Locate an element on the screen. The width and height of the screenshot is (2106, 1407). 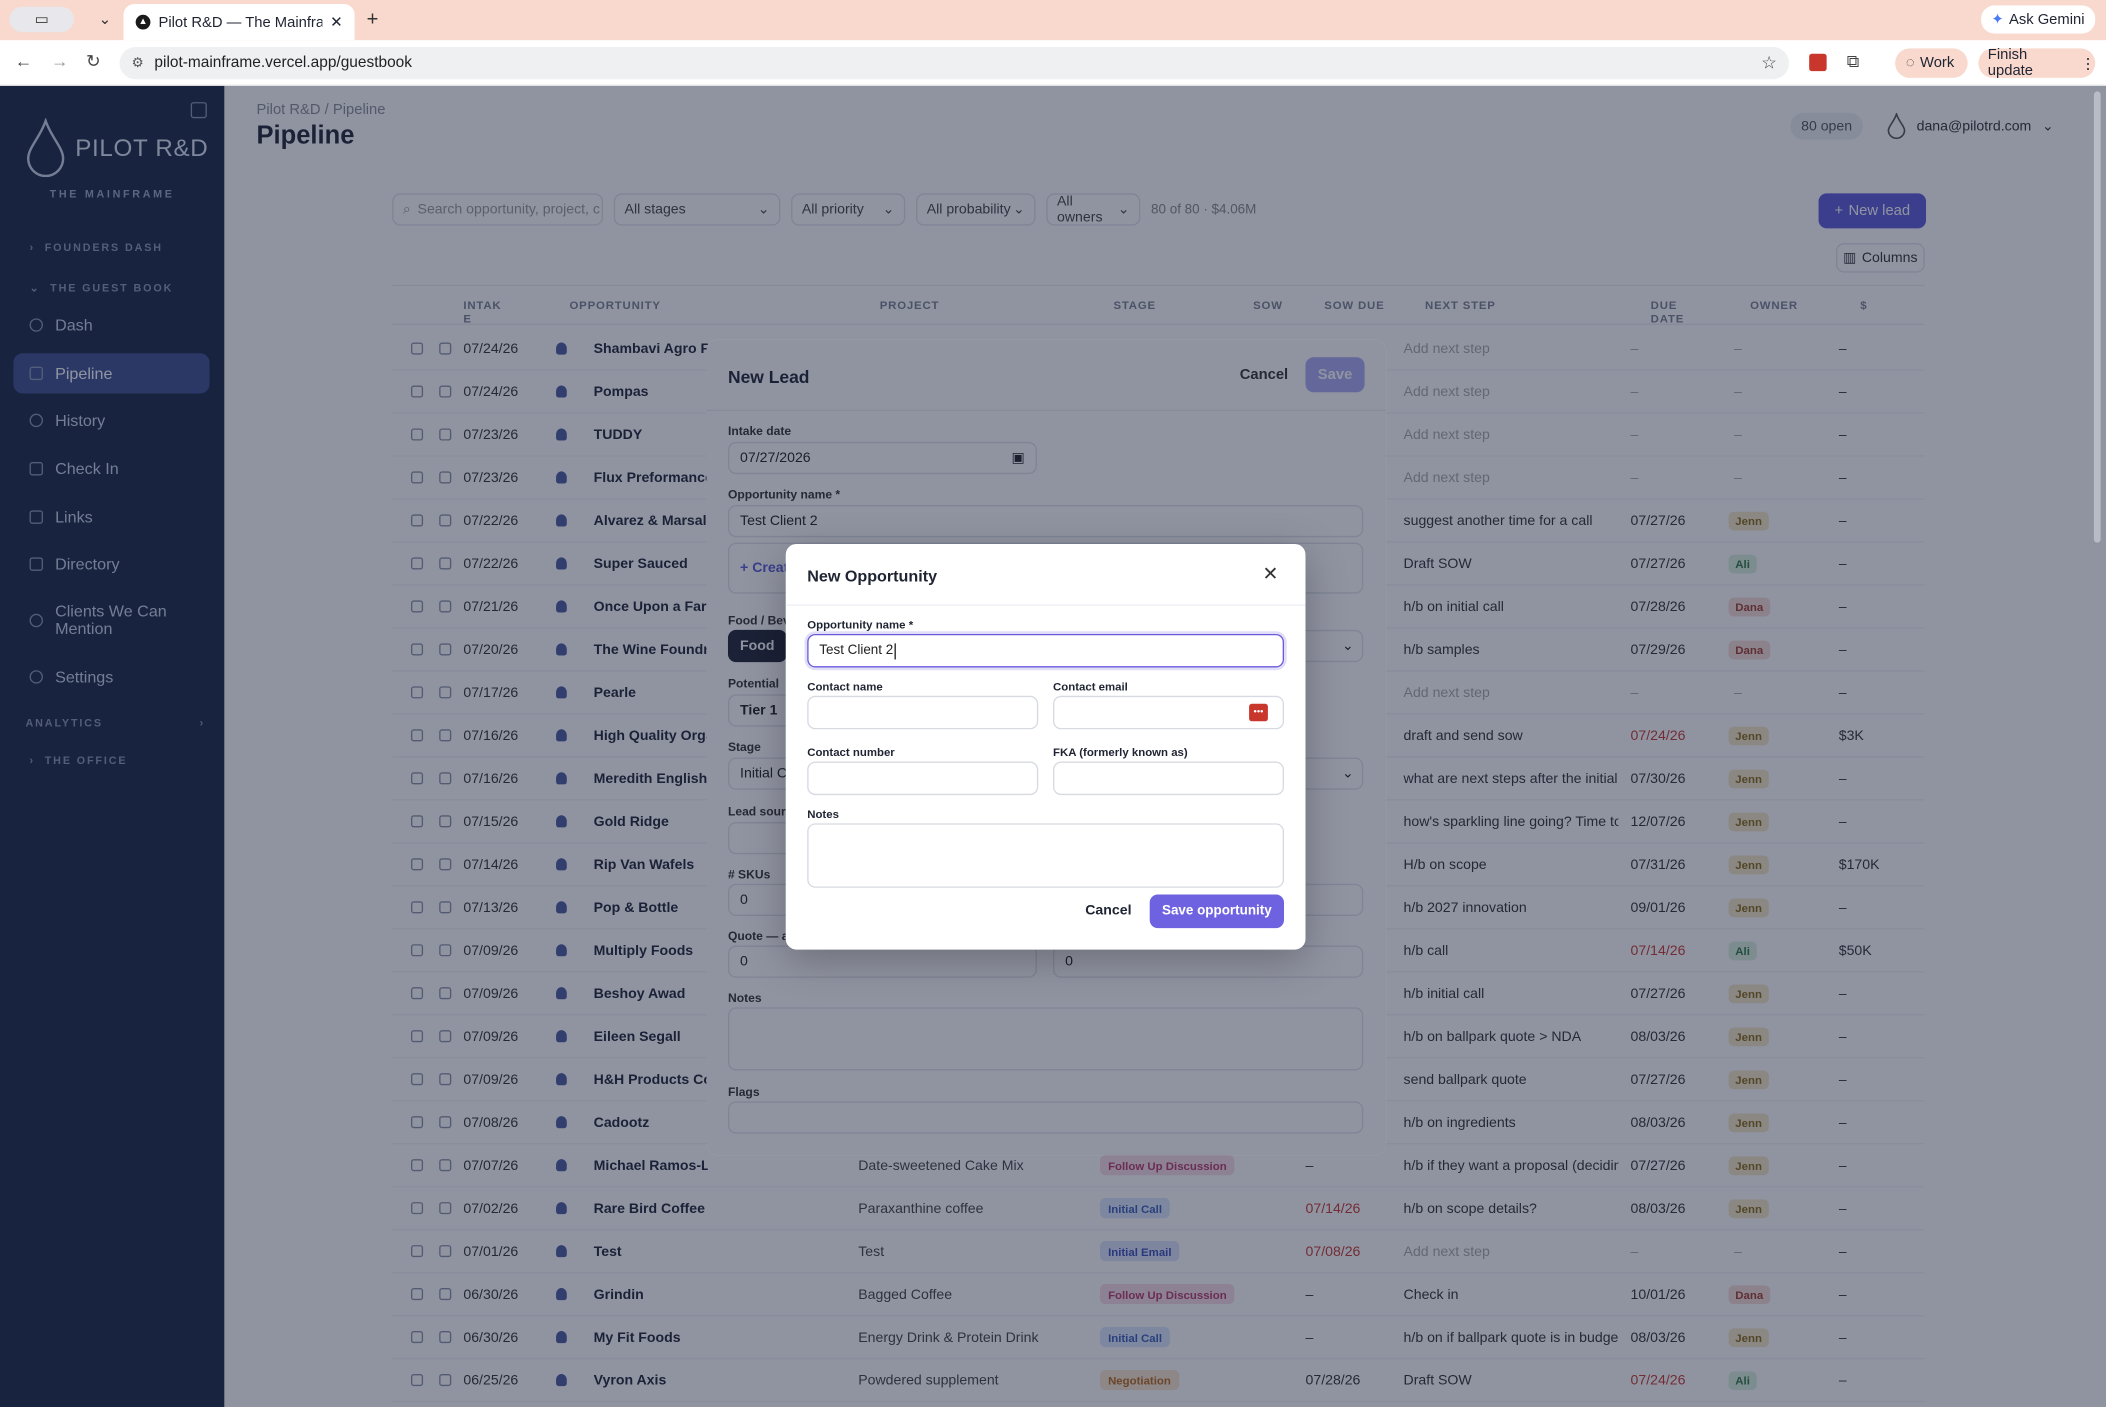
ask-gemini-button: ✦ Ask Gemini is located at coordinates (2038, 19).